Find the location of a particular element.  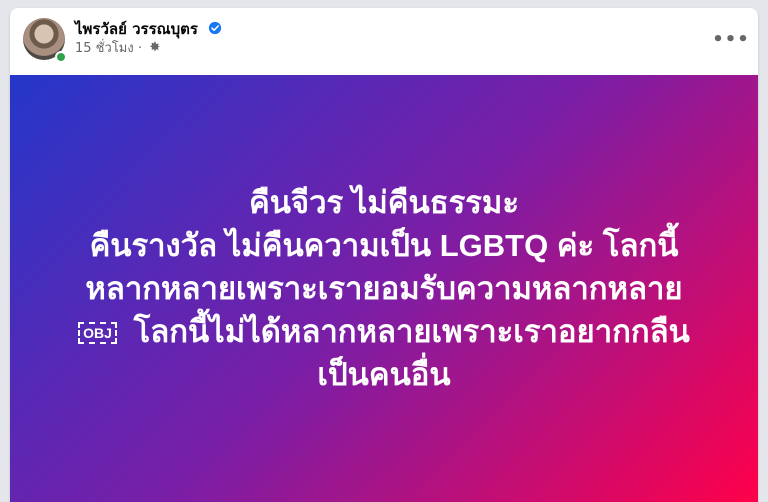

author-name: ไพรวัลย์ วรรณบุตร is located at coordinates (148, 29).